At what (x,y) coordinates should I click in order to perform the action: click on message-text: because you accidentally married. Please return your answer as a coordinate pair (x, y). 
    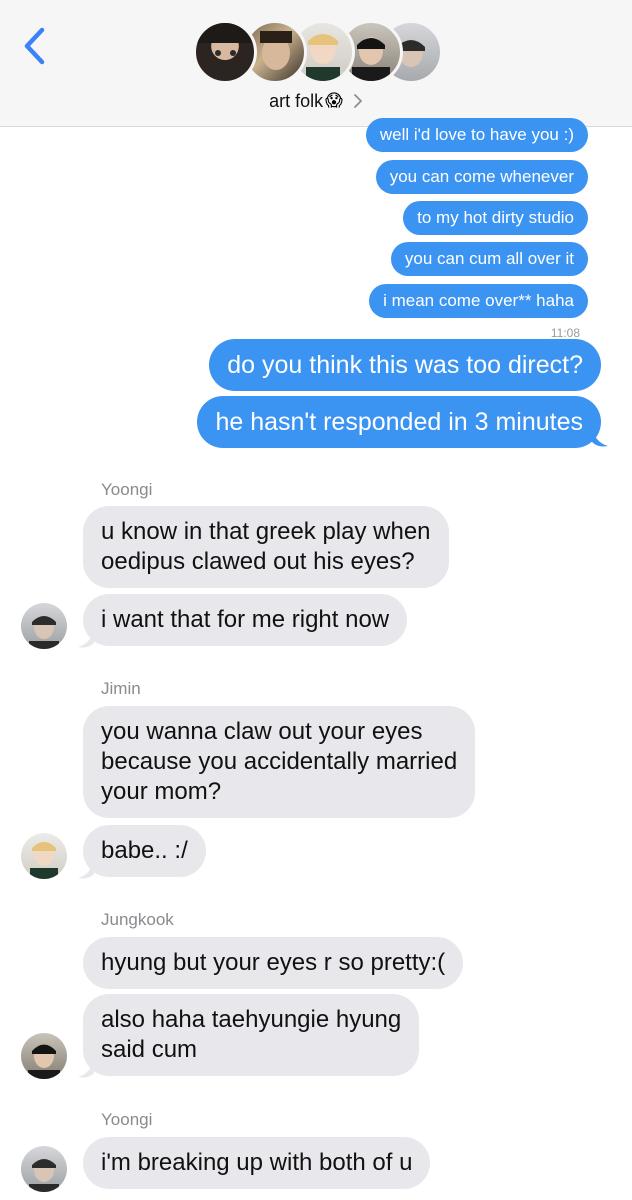
    Looking at the image, I should click on (279, 761).